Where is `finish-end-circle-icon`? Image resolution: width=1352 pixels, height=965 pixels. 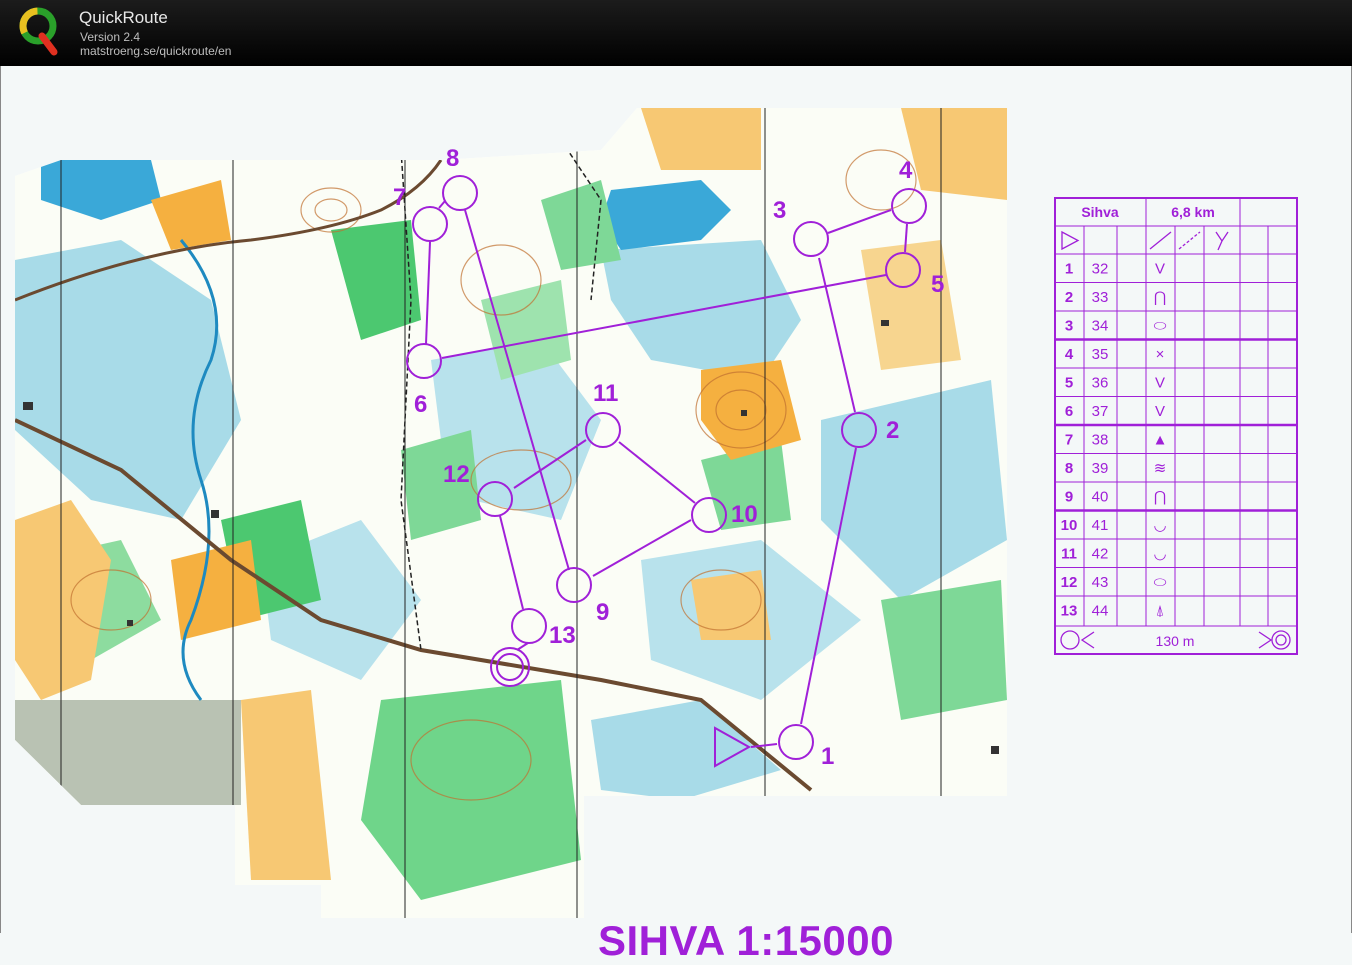
finish-end-circle-icon is located at coordinates (1281, 640).